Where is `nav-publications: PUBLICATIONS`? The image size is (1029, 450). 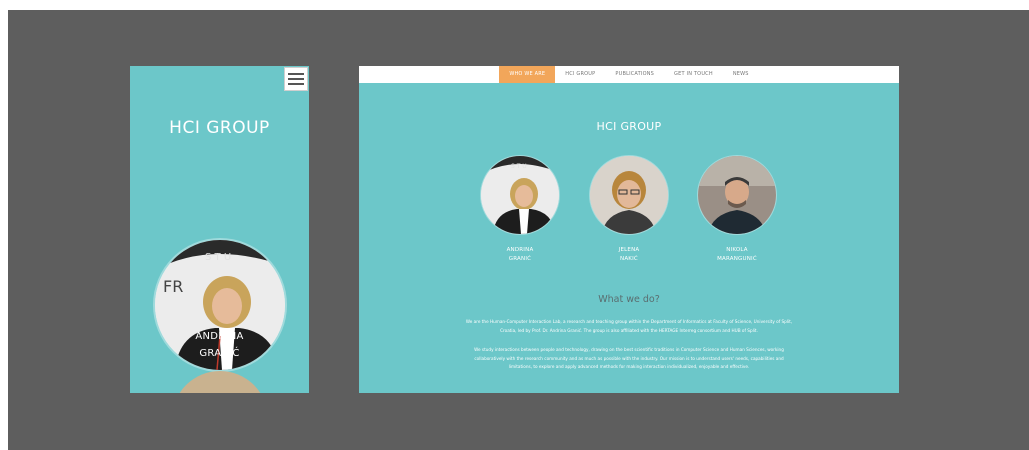
nav-publications: PUBLICATIONS is located at coordinates (634, 74).